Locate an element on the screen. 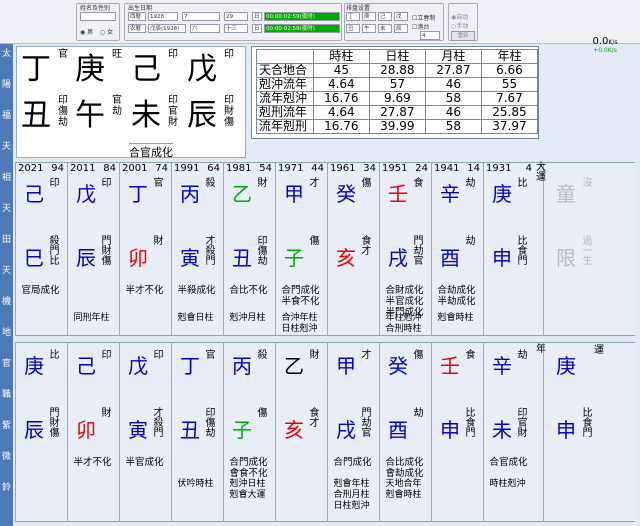  calendar2-select: 农暦 is located at coordinates (137, 28).